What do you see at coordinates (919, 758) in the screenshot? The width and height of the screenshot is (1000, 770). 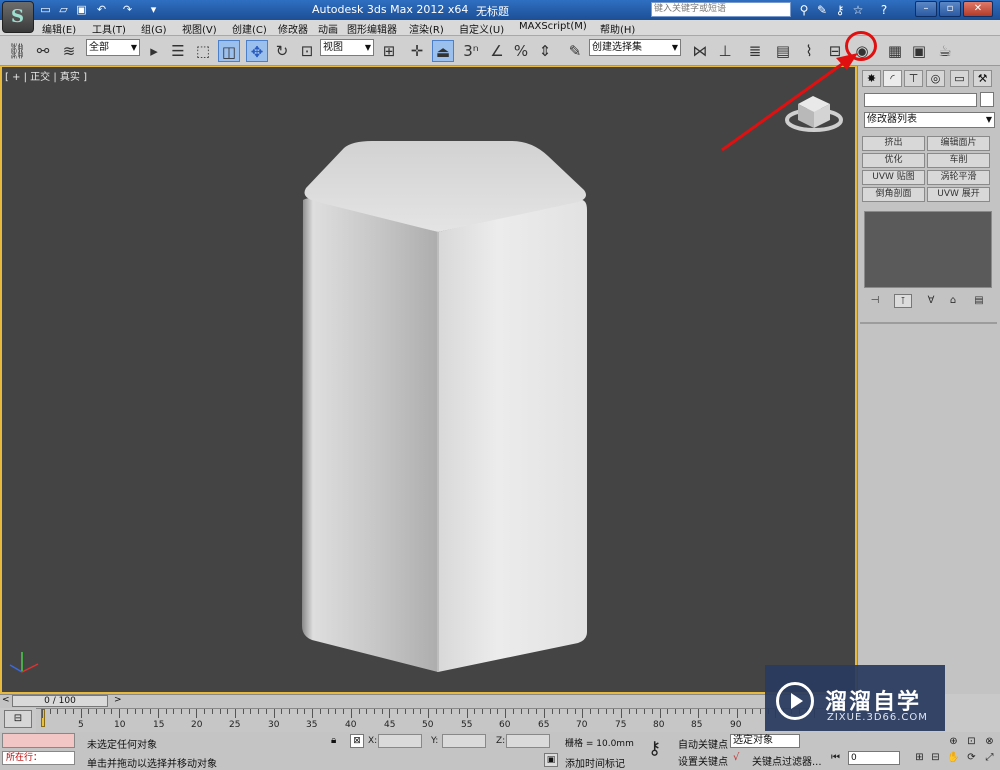 I see `zoom-extents-icon: ⊞` at bounding box center [919, 758].